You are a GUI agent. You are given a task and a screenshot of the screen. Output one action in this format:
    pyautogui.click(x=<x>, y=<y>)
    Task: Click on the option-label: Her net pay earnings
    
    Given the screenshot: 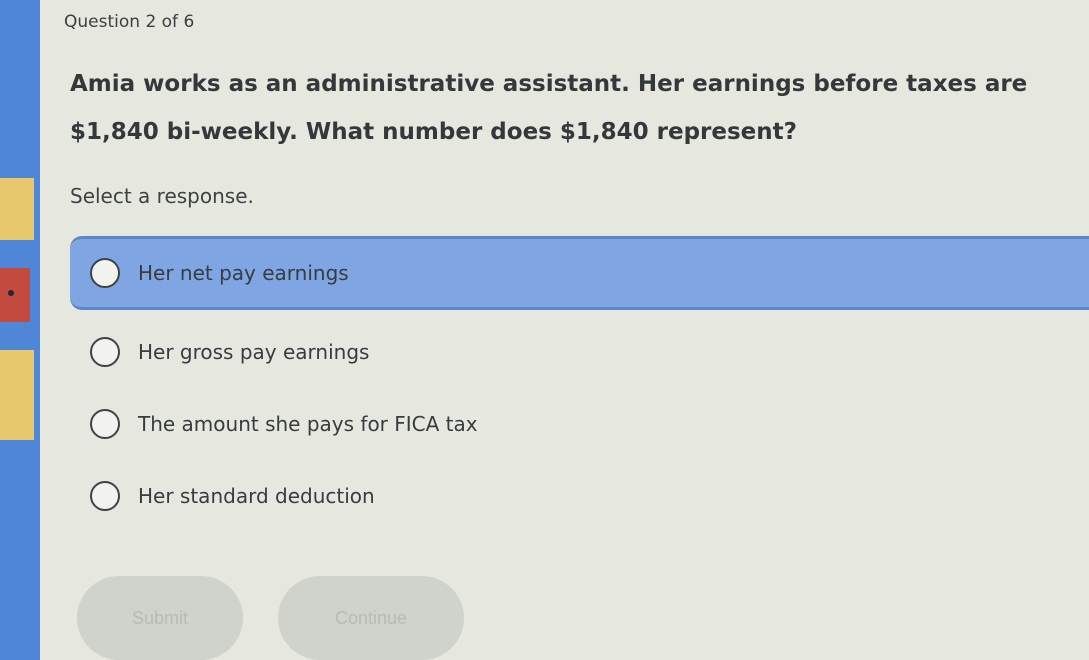 What is the action you would take?
    pyautogui.click(x=243, y=273)
    